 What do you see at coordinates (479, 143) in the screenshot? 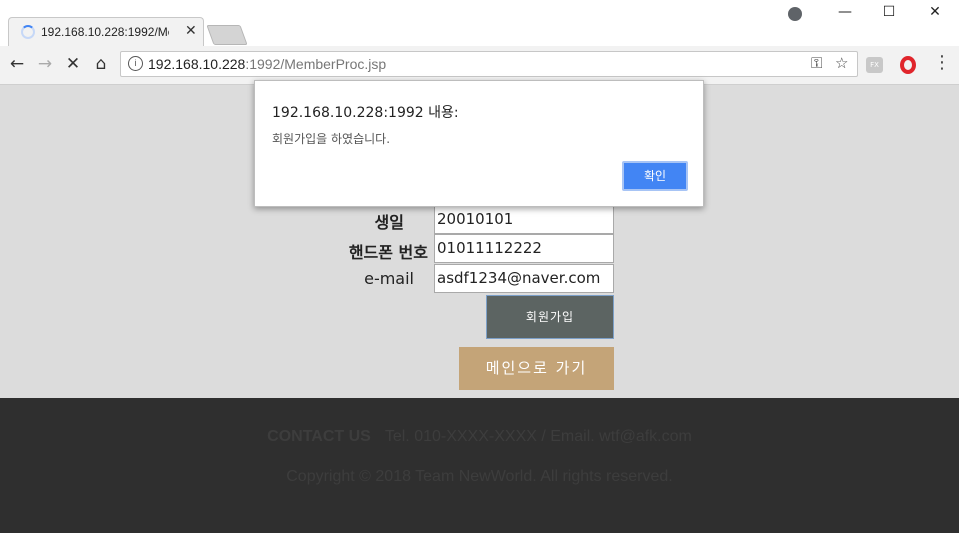
I see `alert-dialog: 192.168.10.228:1992 내용: 회원가입을 하였습니다. 확인` at bounding box center [479, 143].